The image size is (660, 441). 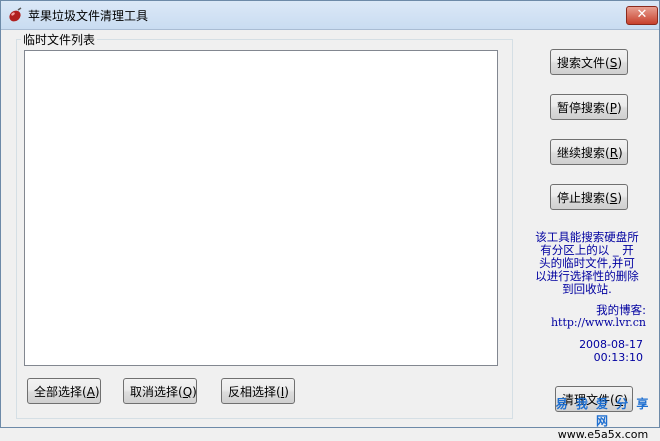 What do you see at coordinates (611, 344) in the screenshot?
I see `build-date: 2008-08-17` at bounding box center [611, 344].